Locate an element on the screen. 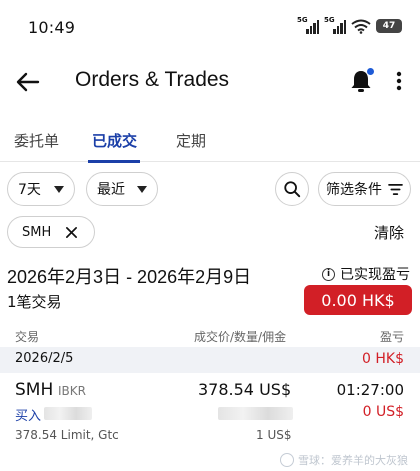 The width and height of the screenshot is (420, 471). search-icon is located at coordinates (292, 189).